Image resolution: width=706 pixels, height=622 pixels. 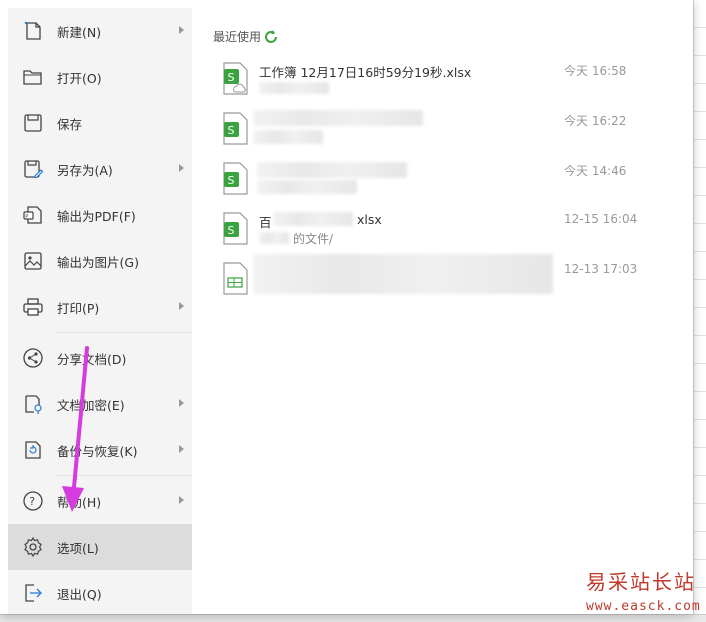 I want to click on menu-item-label: 文档加密(E), so click(x=91, y=405).